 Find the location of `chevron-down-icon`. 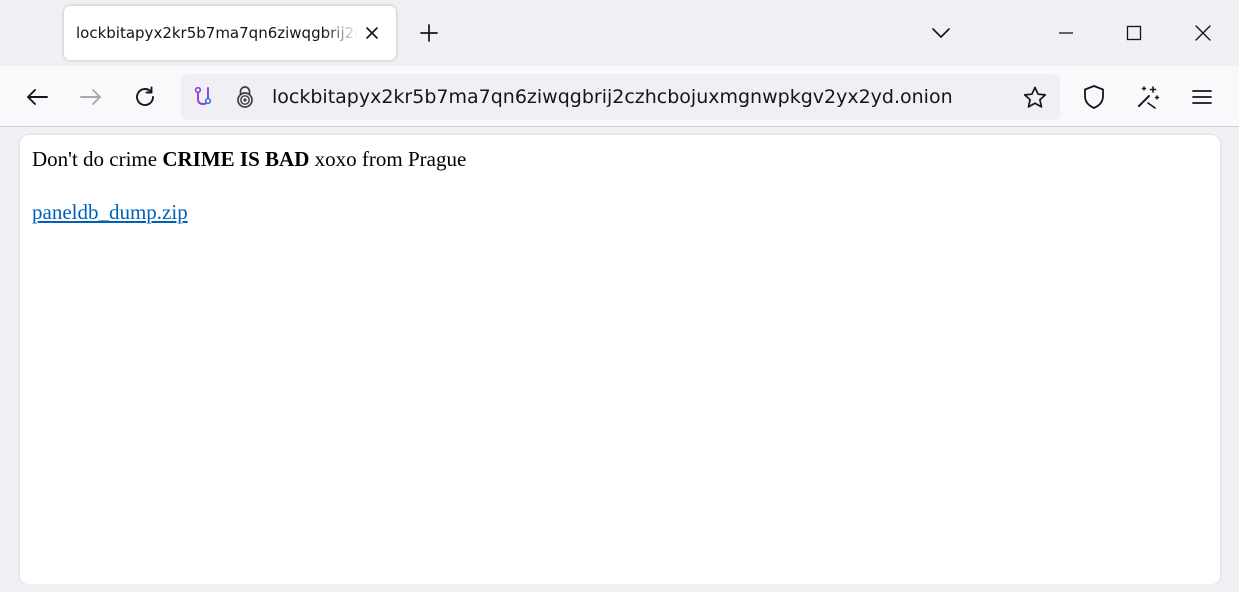

chevron-down-icon is located at coordinates (941, 33).